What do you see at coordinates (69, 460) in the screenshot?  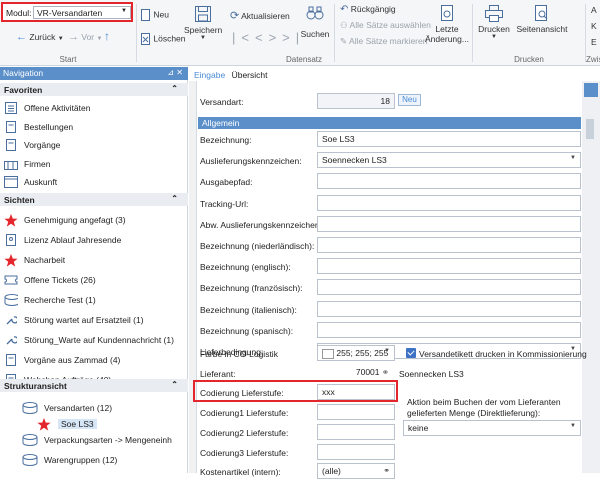 I see `tree-item-warengruppen-12: Warengruppen (12)` at bounding box center [69, 460].